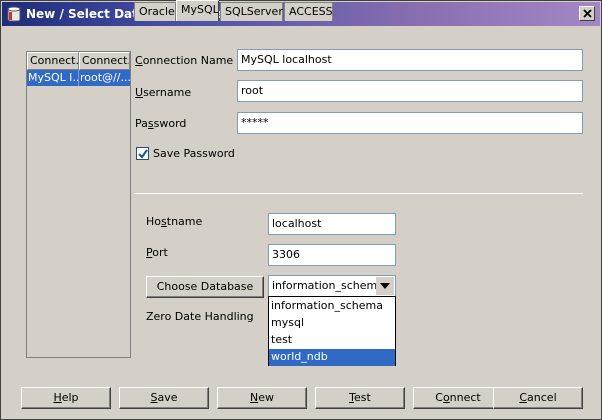 The width and height of the screenshot is (602, 420). I want to click on port-field: 3306, so click(332, 255).